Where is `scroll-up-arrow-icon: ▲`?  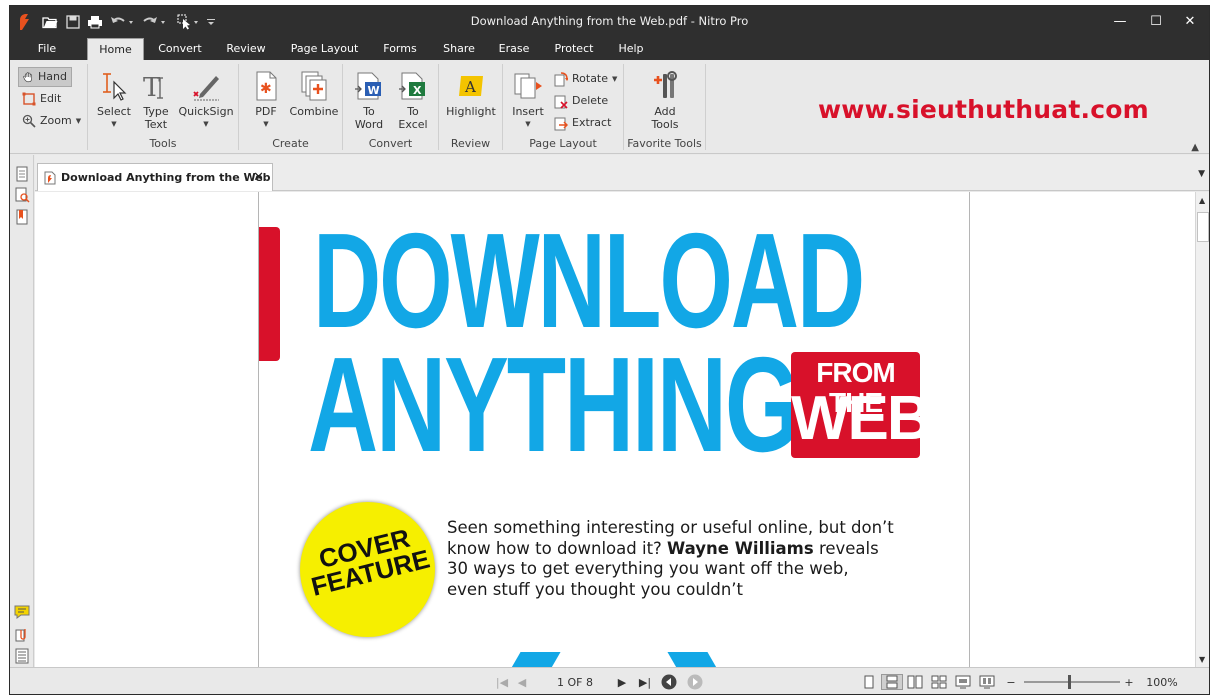
scroll-up-arrow-icon: ▲ is located at coordinates (1202, 200).